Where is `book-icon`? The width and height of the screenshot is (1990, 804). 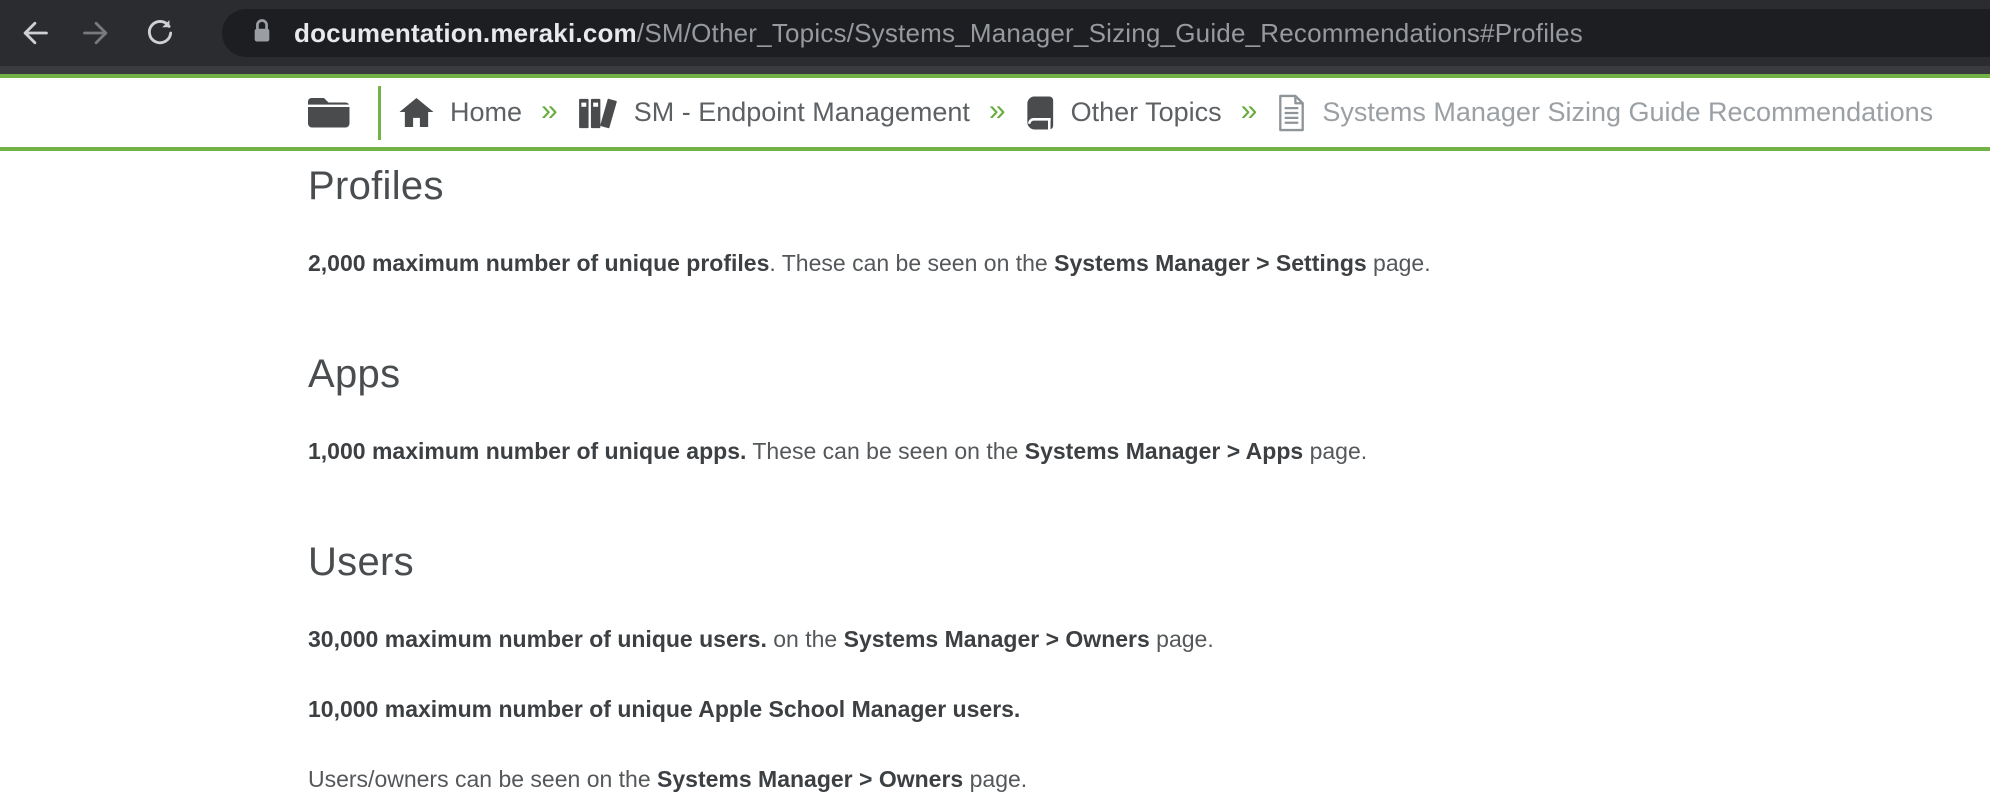
book-icon is located at coordinates (1040, 113).